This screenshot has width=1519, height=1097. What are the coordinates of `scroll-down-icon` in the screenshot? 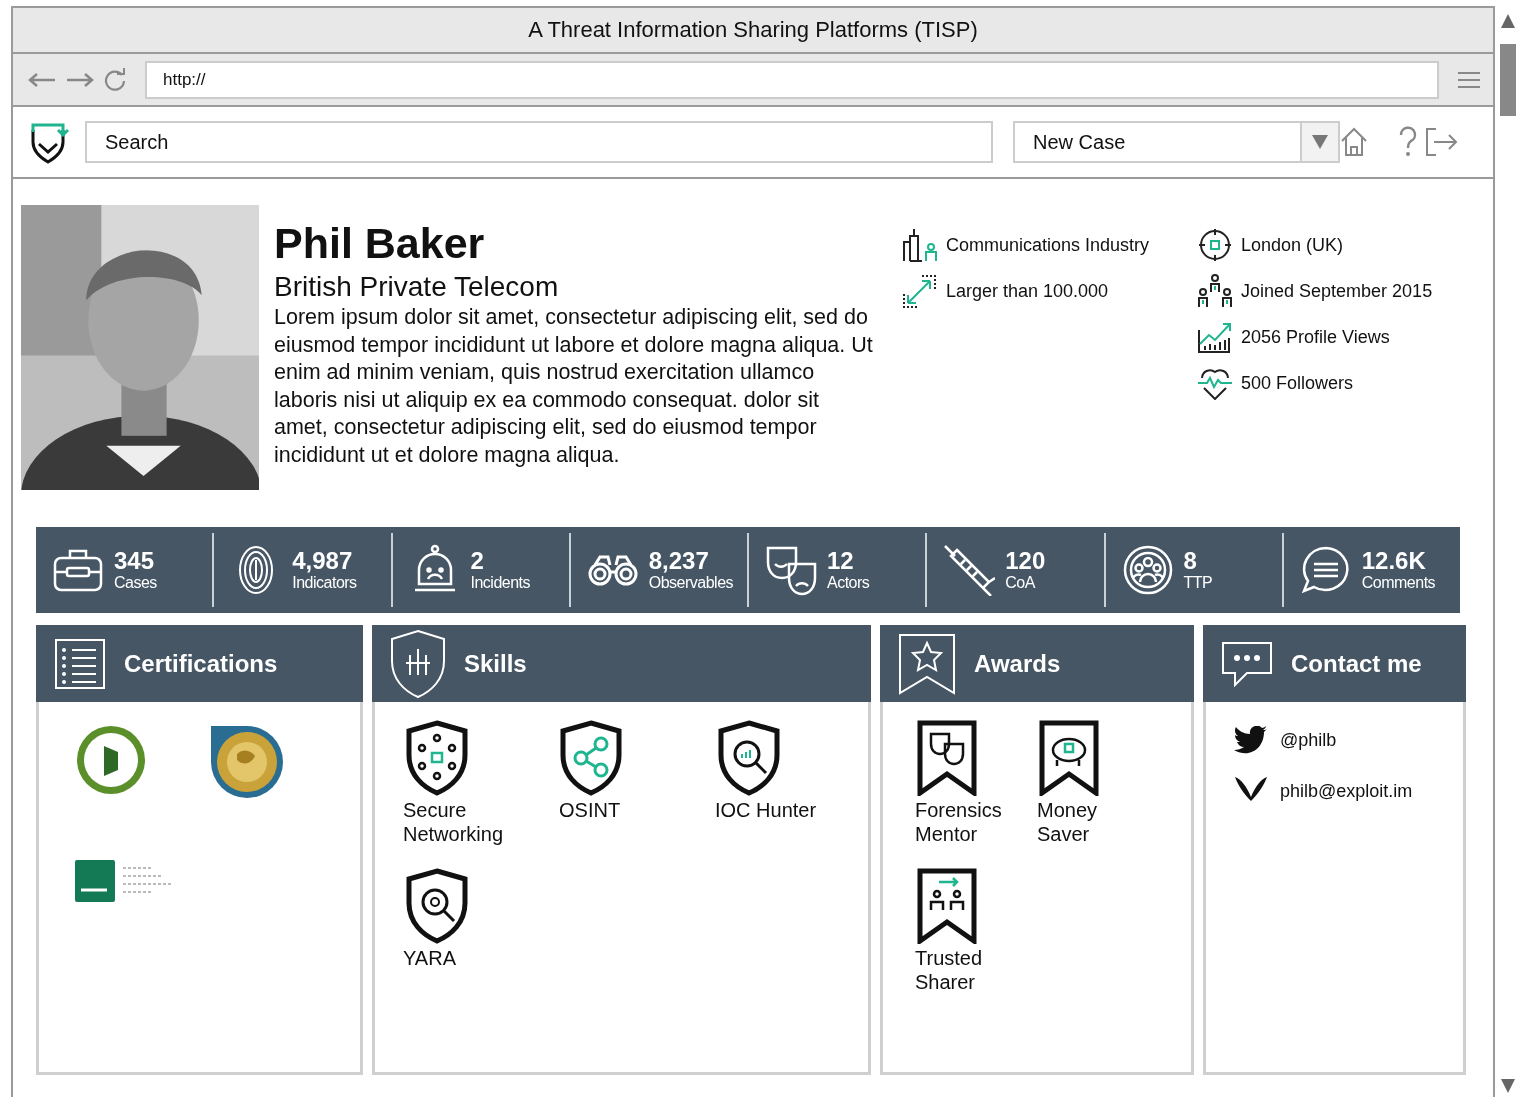 It's located at (1508, 1086).